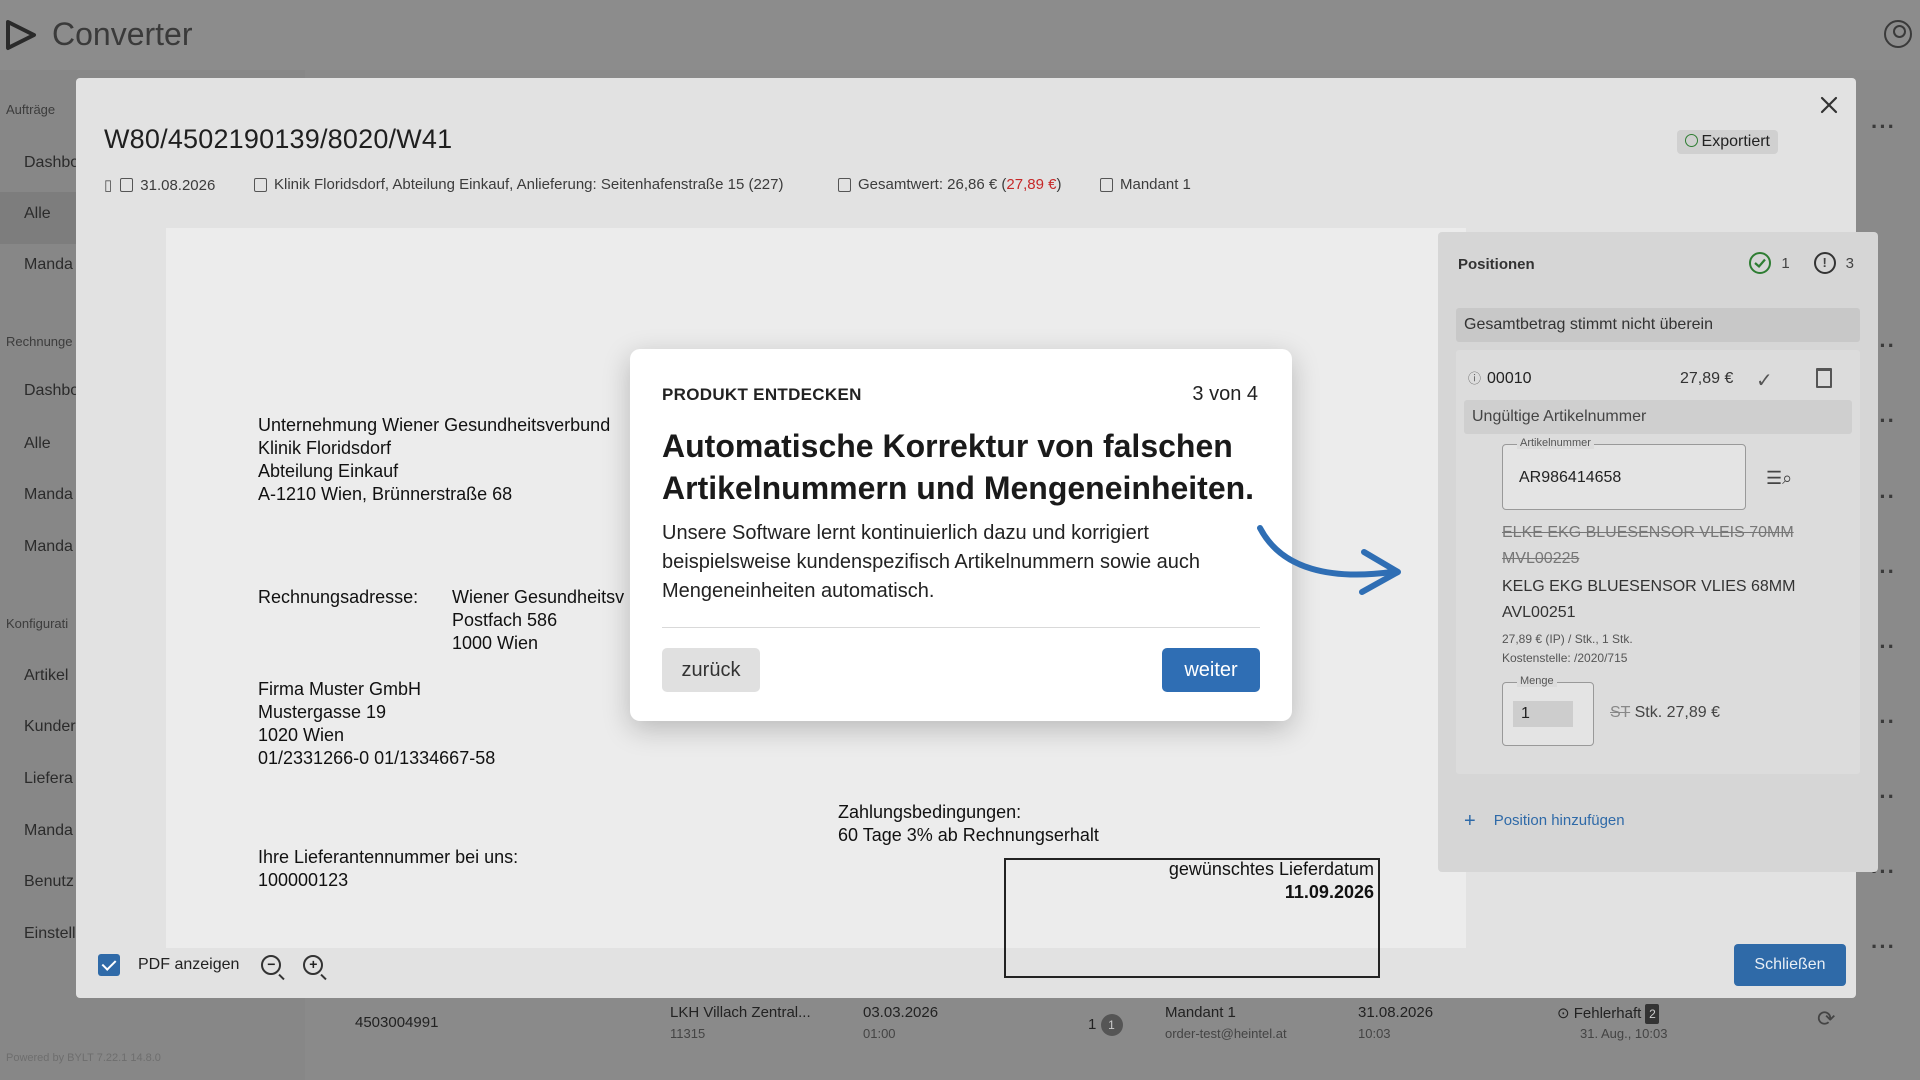  I want to click on position-id-value: 00010, so click(1509, 378).